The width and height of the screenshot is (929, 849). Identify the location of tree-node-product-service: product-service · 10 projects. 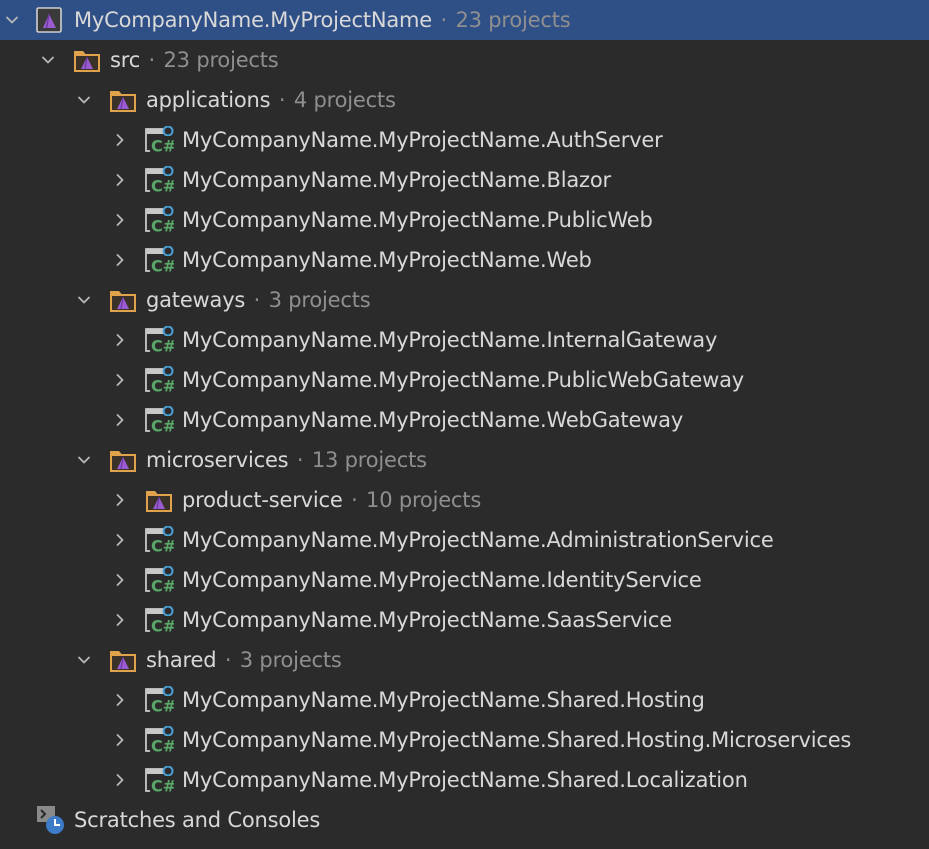
(464, 500).